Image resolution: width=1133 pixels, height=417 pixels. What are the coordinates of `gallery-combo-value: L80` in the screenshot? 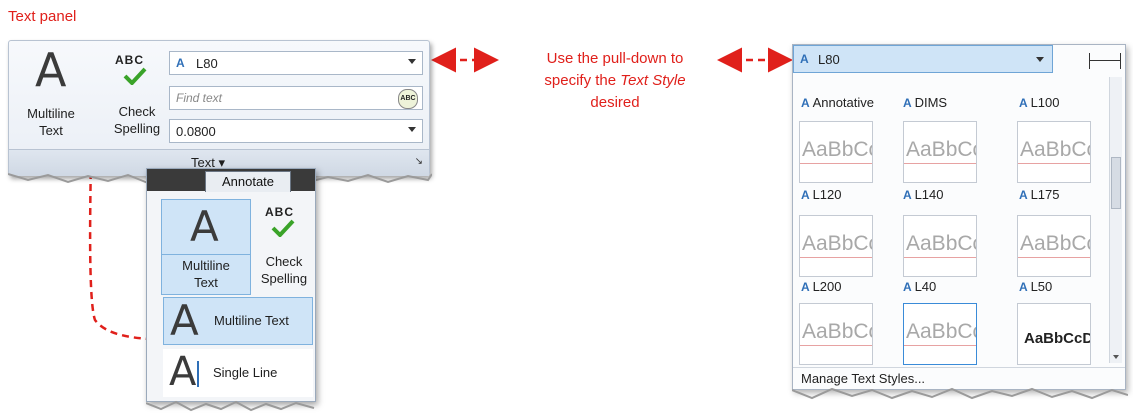 It's located at (829, 59).